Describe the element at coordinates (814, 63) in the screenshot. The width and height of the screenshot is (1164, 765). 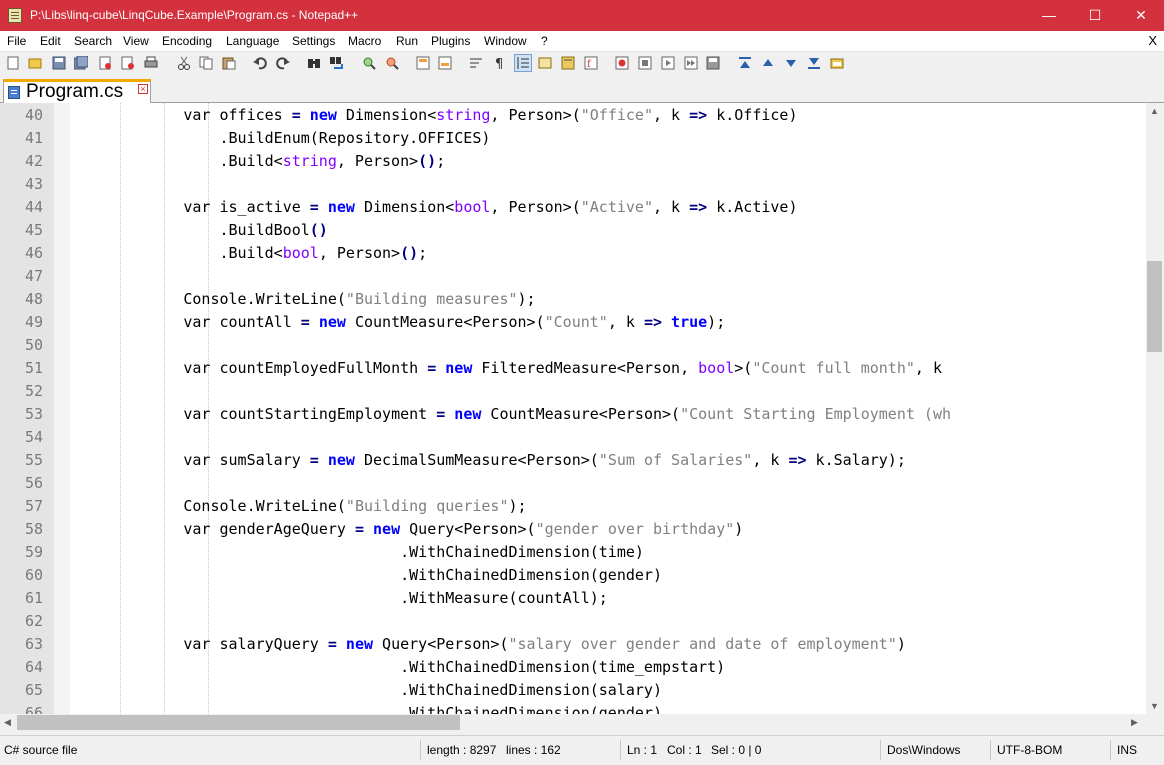
I see `expand-icon` at that location.